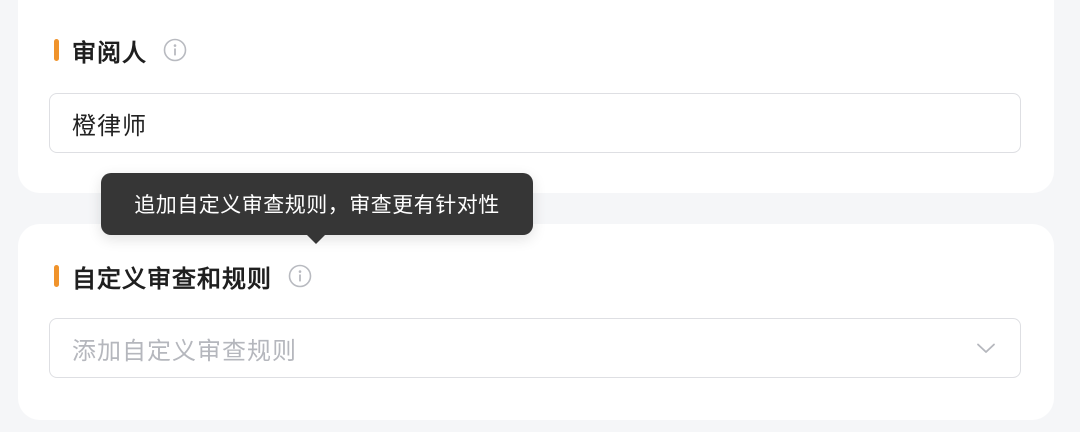 The image size is (1080, 432). I want to click on info-tooltip: 追加自定义审查规则，审查更有针对性, so click(317, 208).